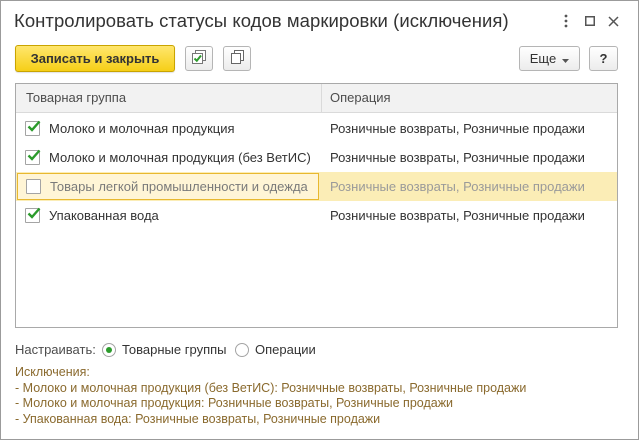 The image size is (639, 440). Describe the element at coordinates (172, 98) in the screenshot. I see `column-header-group: Товарная группа` at that location.